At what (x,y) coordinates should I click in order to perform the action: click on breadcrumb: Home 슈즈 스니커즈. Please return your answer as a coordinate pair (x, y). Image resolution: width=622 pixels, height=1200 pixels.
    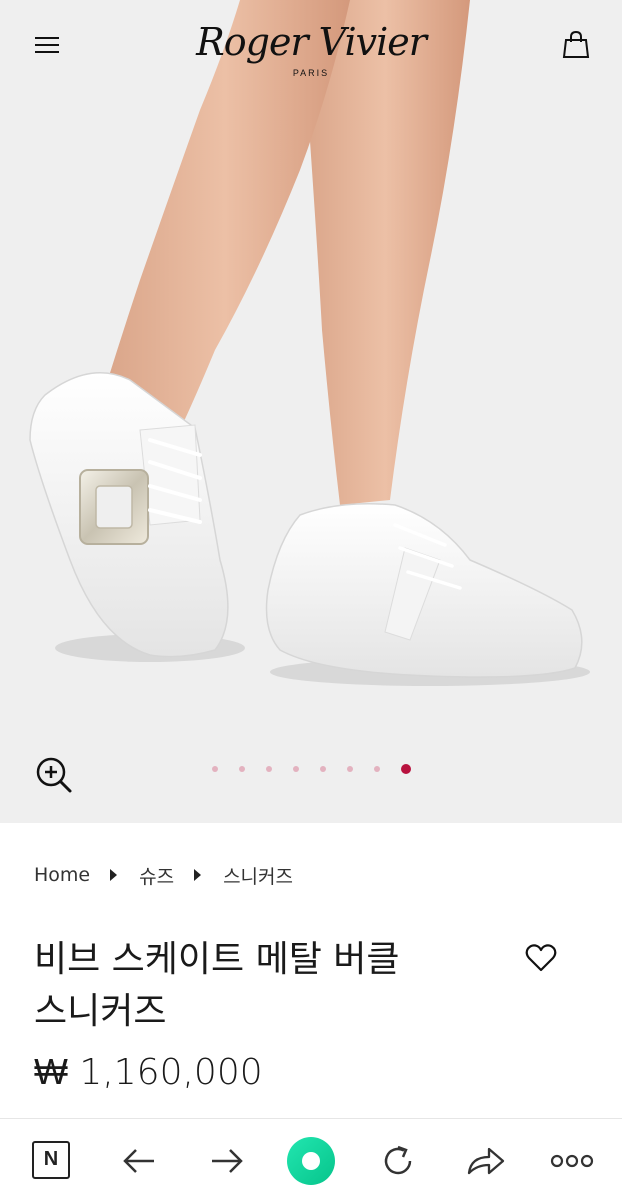
    Looking at the image, I should click on (163, 875).